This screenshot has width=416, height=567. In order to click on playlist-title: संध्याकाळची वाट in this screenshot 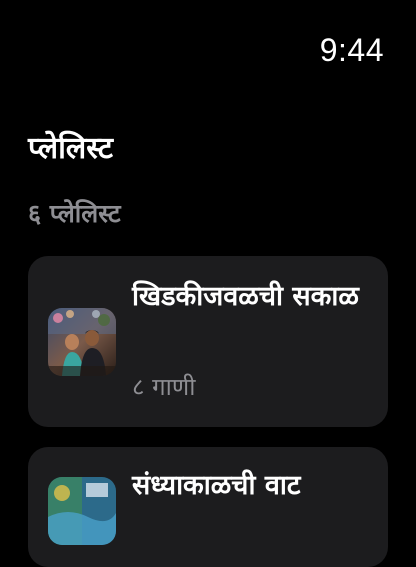, I will do `click(216, 485)`.